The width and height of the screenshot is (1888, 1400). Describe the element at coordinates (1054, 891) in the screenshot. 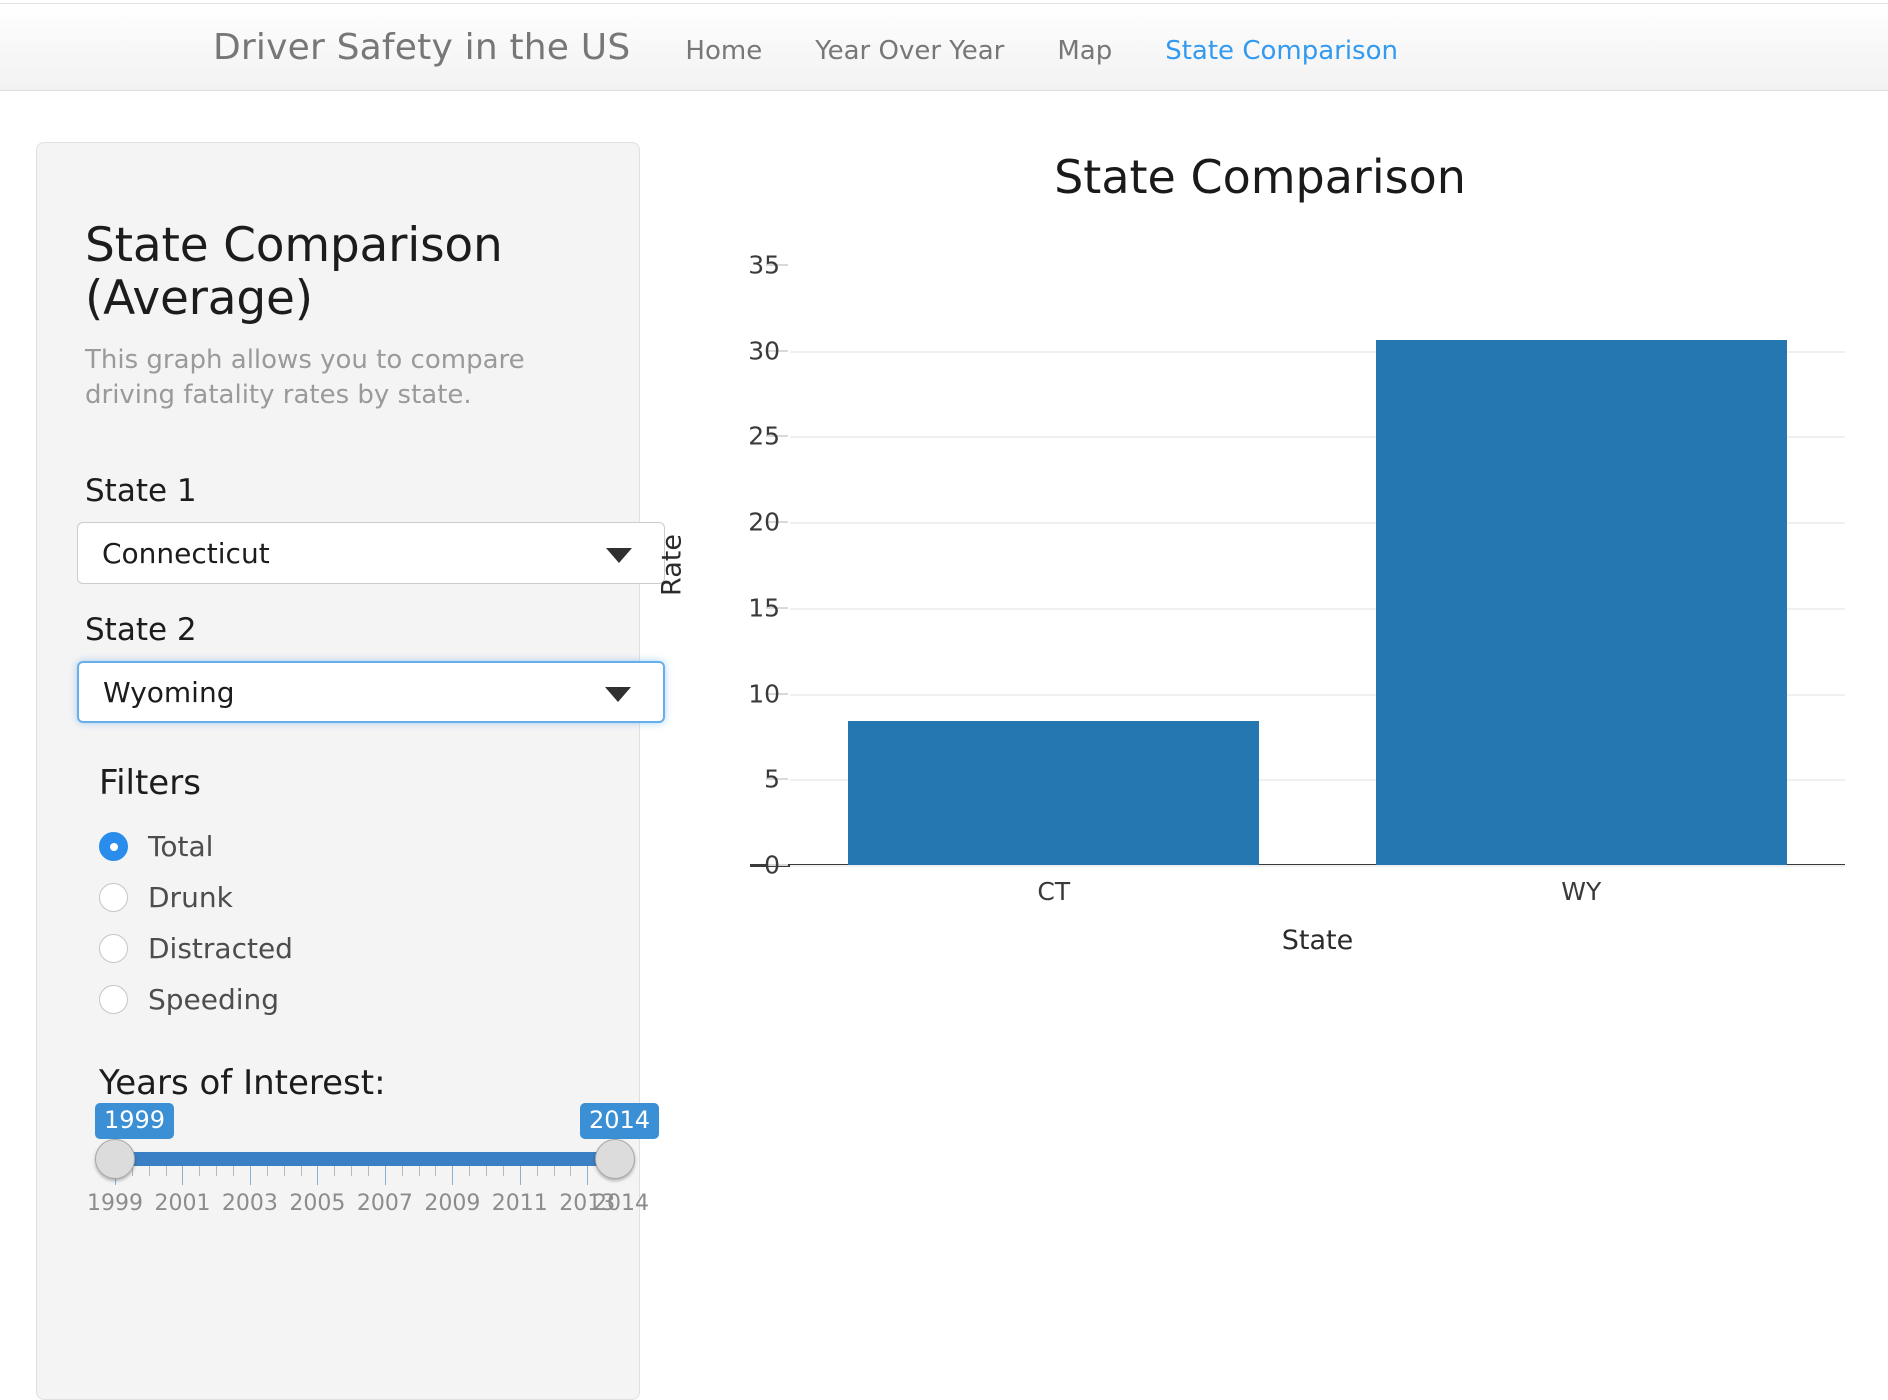

I see `x-tick-label: CT` at that location.